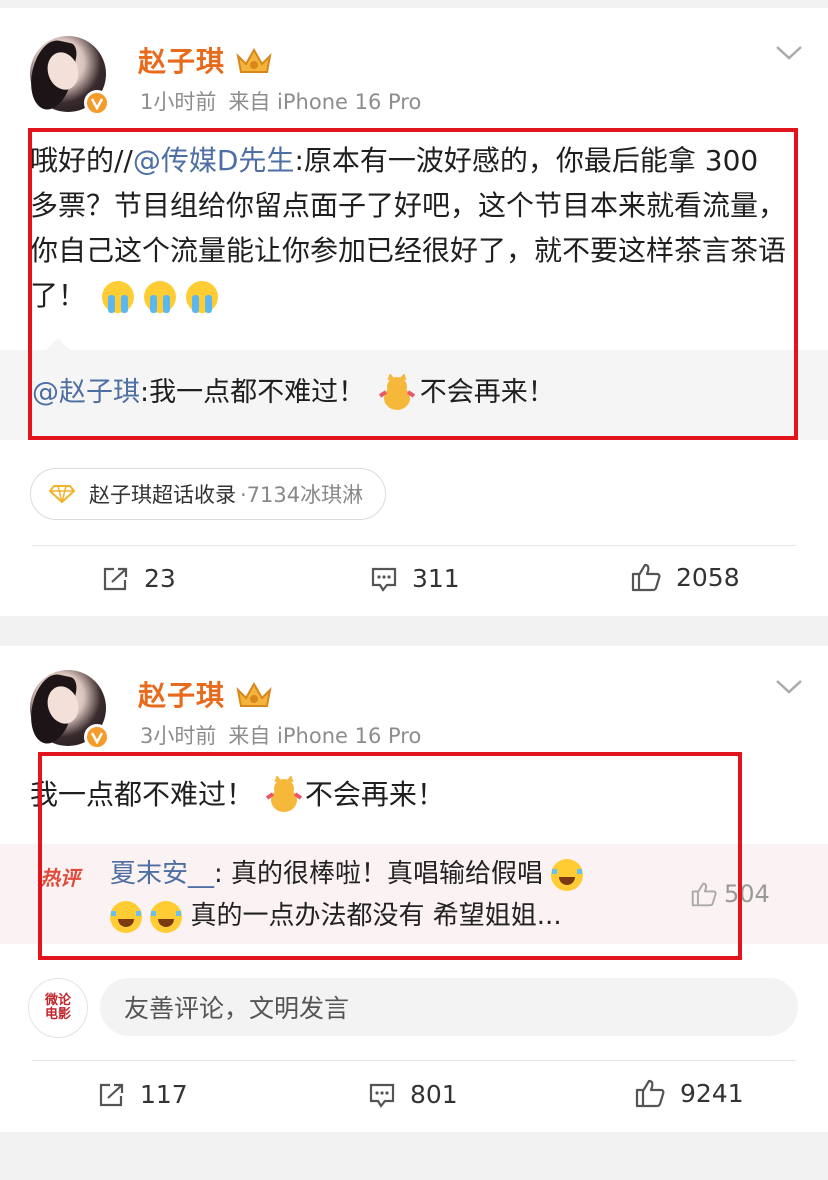 The width and height of the screenshot is (828, 1180). What do you see at coordinates (434, 1094) in the screenshot?
I see `comment-count: 801` at bounding box center [434, 1094].